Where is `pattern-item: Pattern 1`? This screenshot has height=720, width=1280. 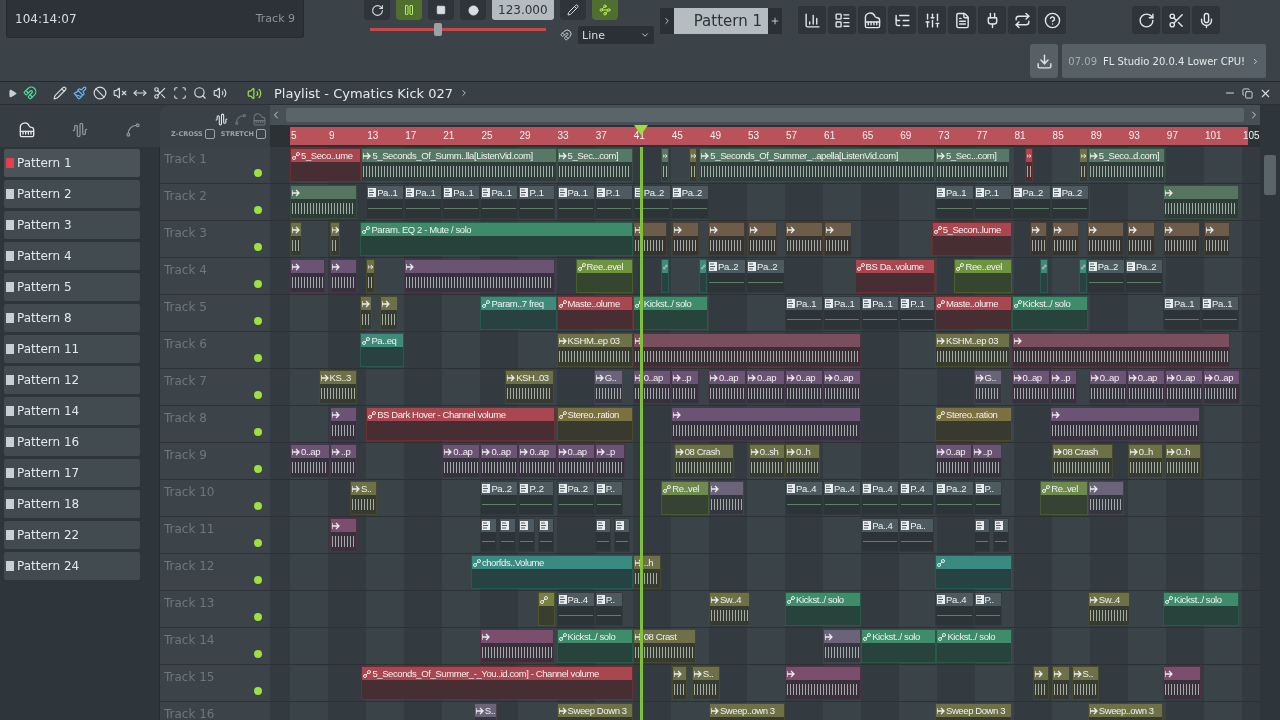 pattern-item: Pattern 1 is located at coordinates (72, 163).